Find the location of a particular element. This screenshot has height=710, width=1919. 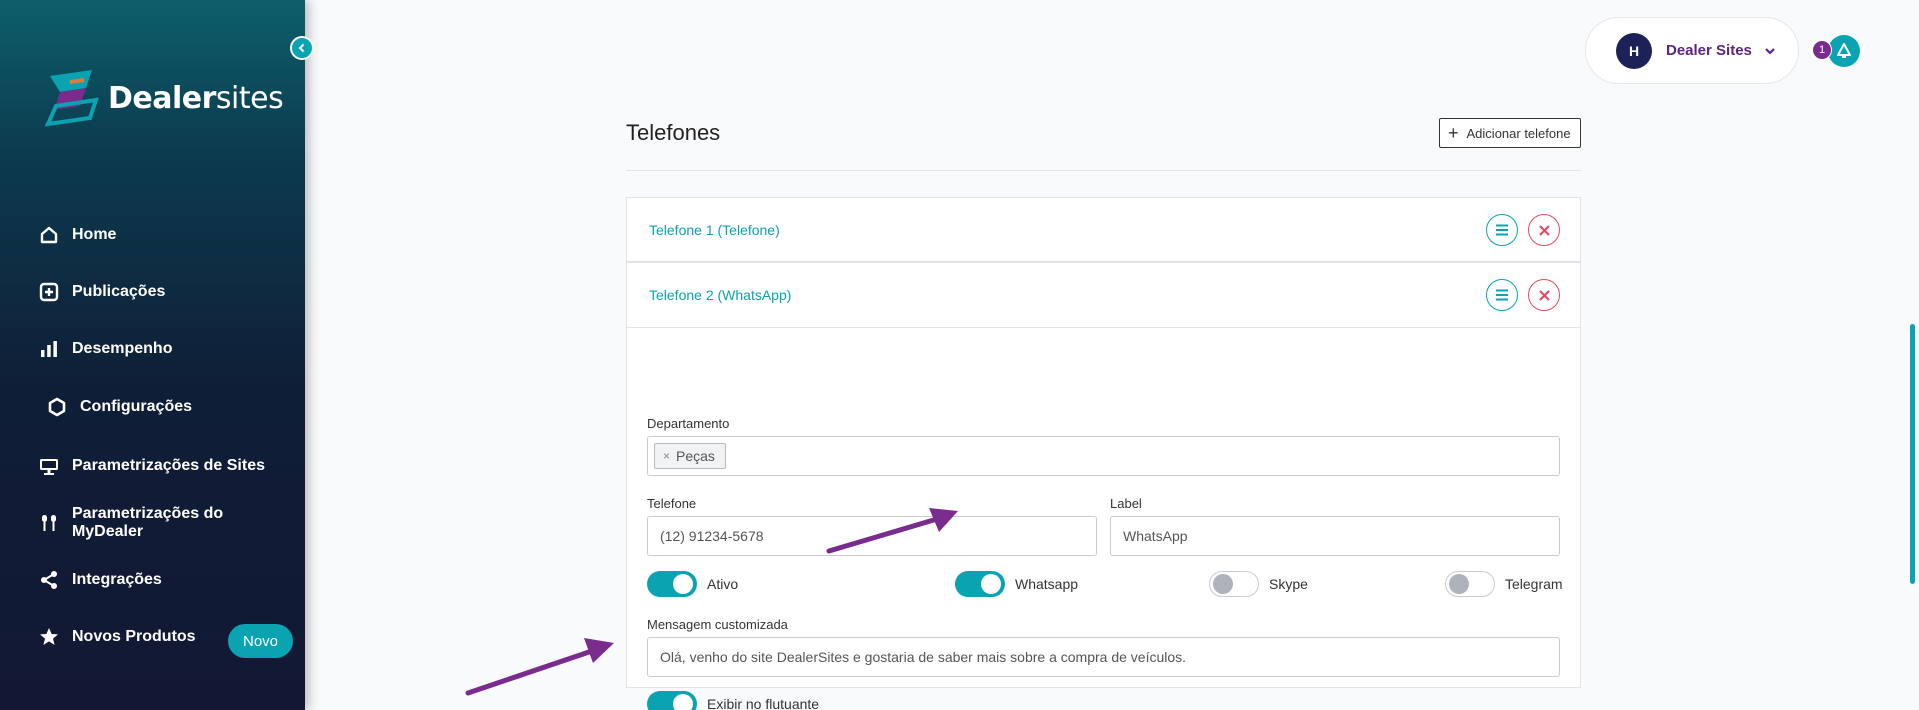

telegram-label: Telegram is located at coordinates (1534, 584).